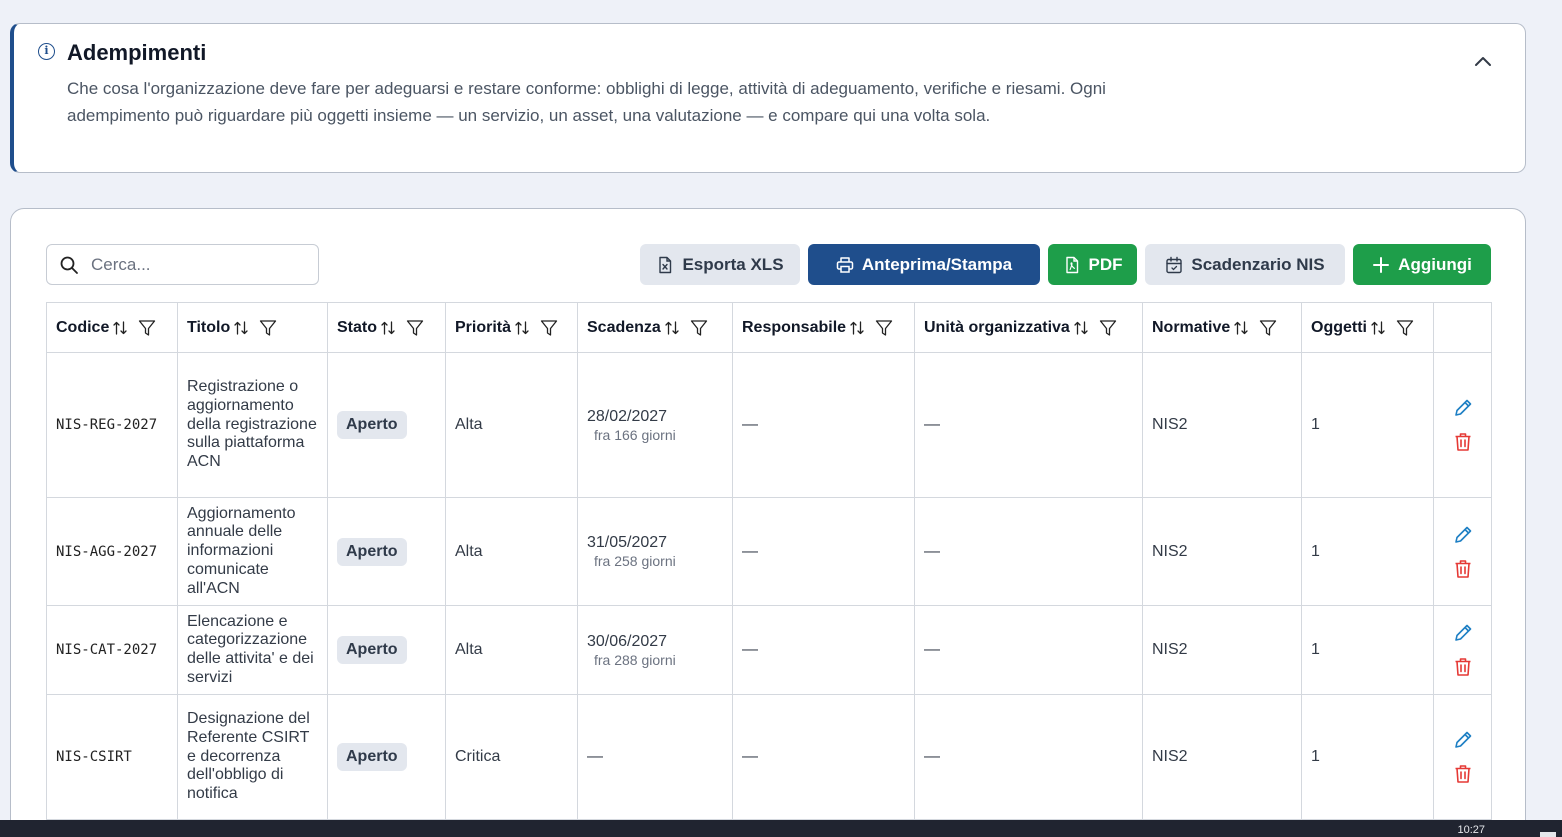  What do you see at coordinates (137, 52) in the screenshot?
I see `page-title: Adempimenti` at bounding box center [137, 52].